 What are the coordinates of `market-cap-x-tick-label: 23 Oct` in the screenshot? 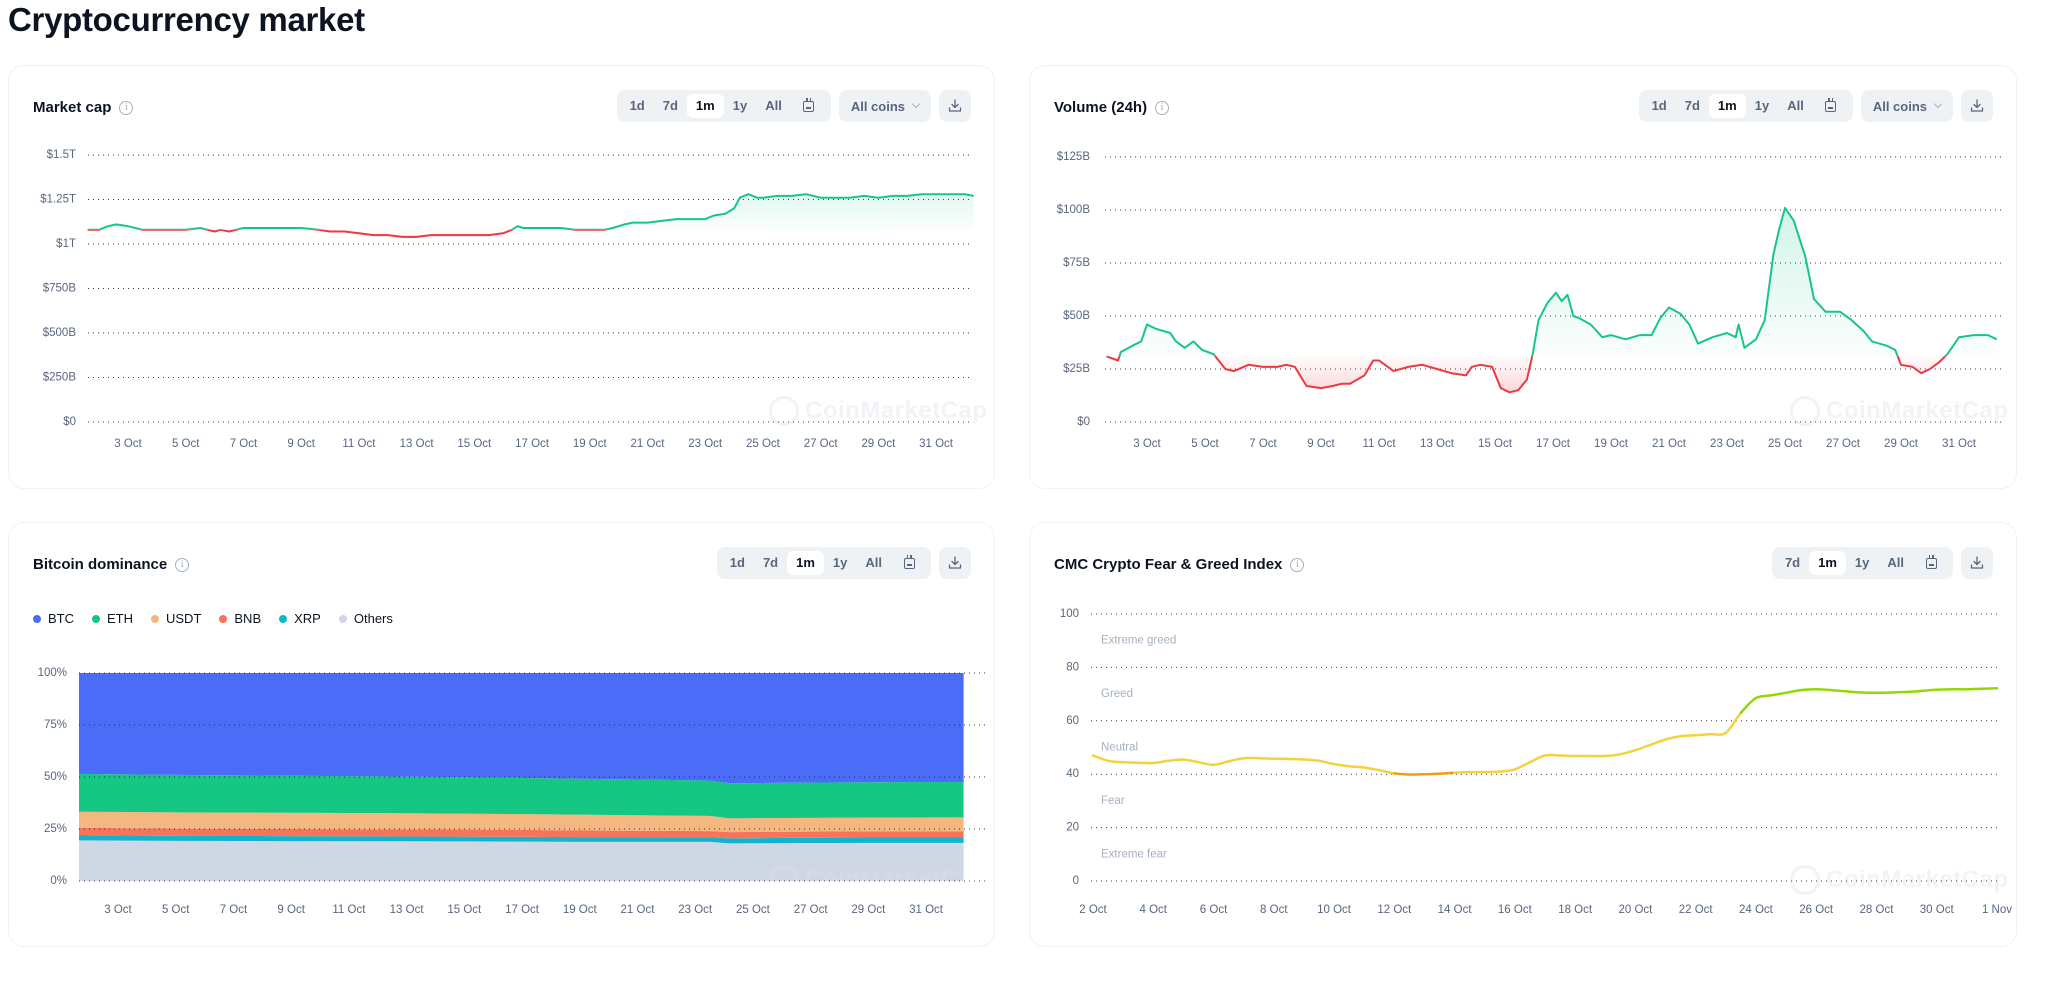 It's located at (705, 444).